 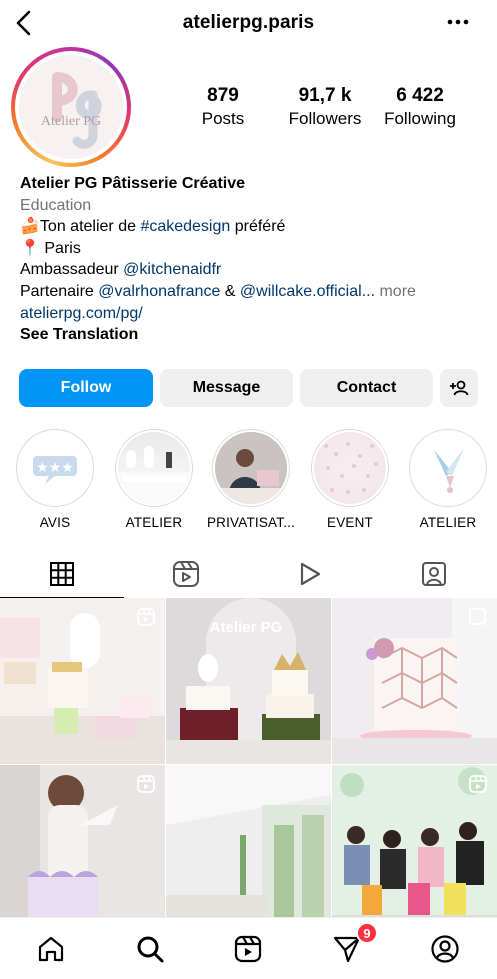 What do you see at coordinates (420, 107) in the screenshot?
I see `following-count: 6 422 Following` at bounding box center [420, 107].